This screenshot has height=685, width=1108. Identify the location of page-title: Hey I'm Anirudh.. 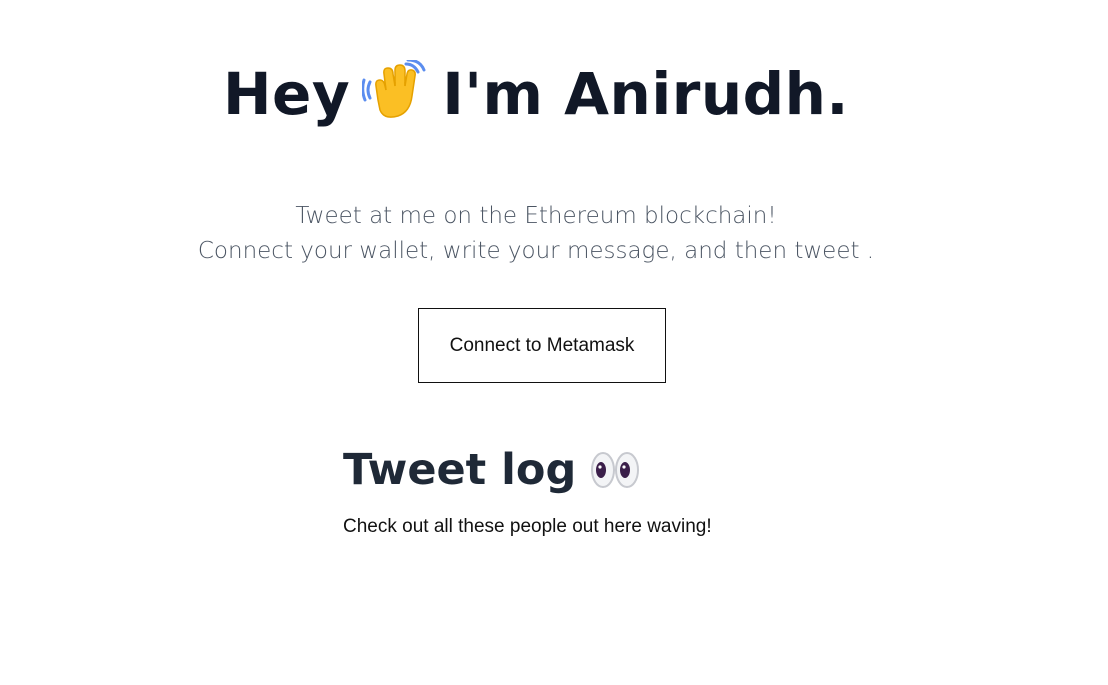
(536, 94).